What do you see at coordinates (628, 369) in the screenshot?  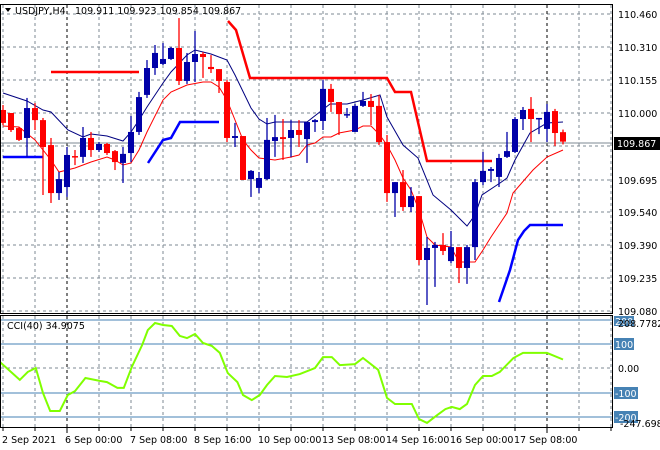 I see `cci-zero-label: 0.00` at bounding box center [628, 369].